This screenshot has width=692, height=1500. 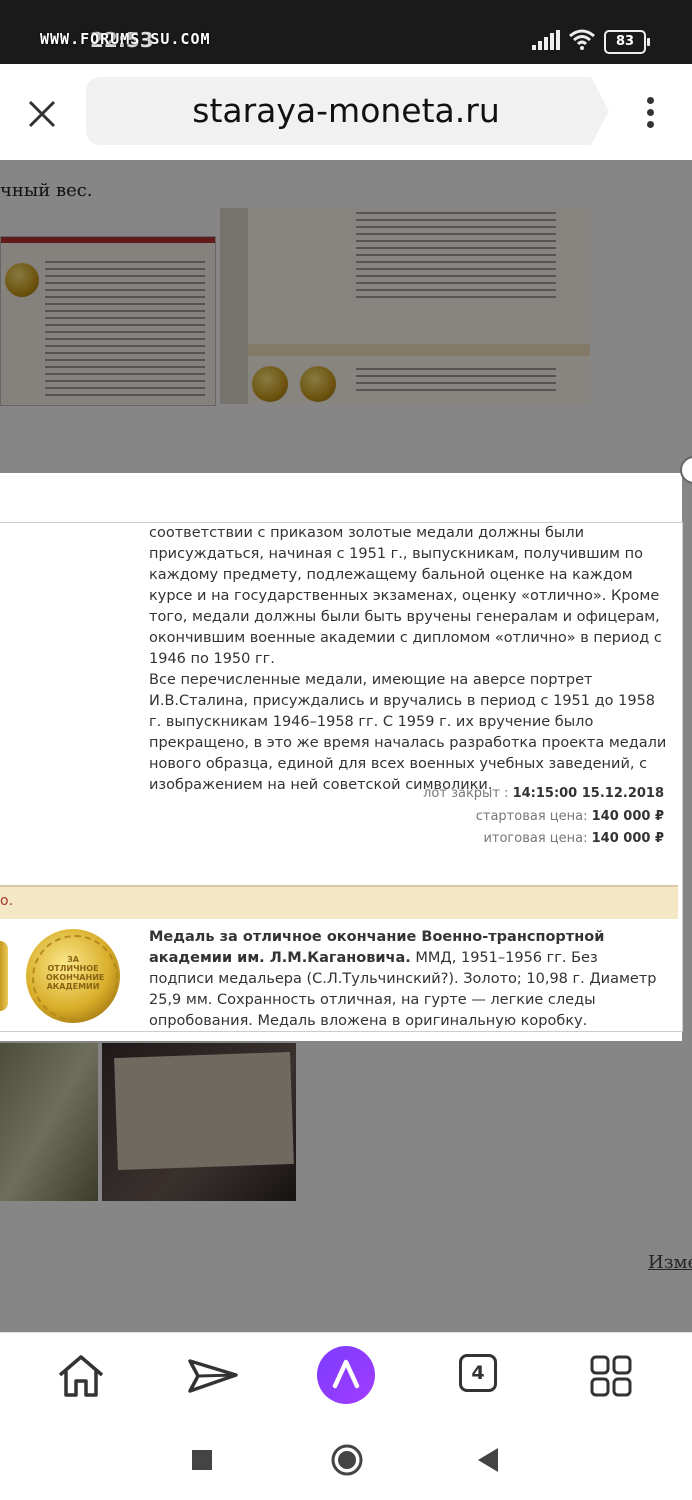 I want to click on recent-apps-icon, so click(x=202, y=1460).